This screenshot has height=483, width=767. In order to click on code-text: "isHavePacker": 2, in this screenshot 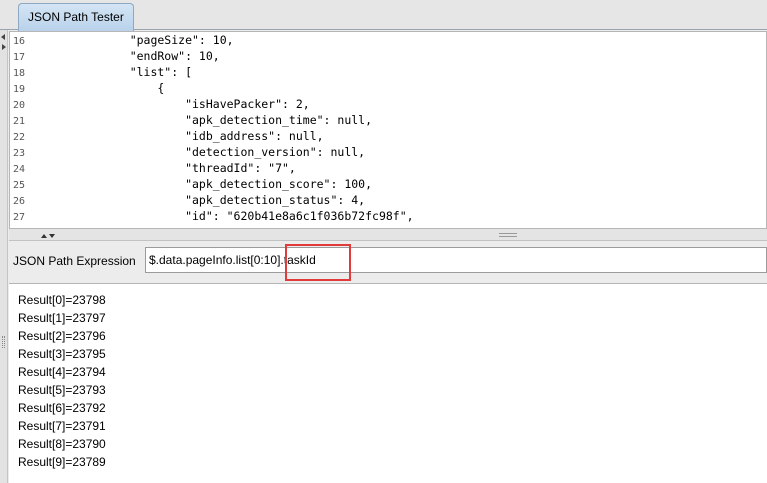, I will do `click(206, 104)`.